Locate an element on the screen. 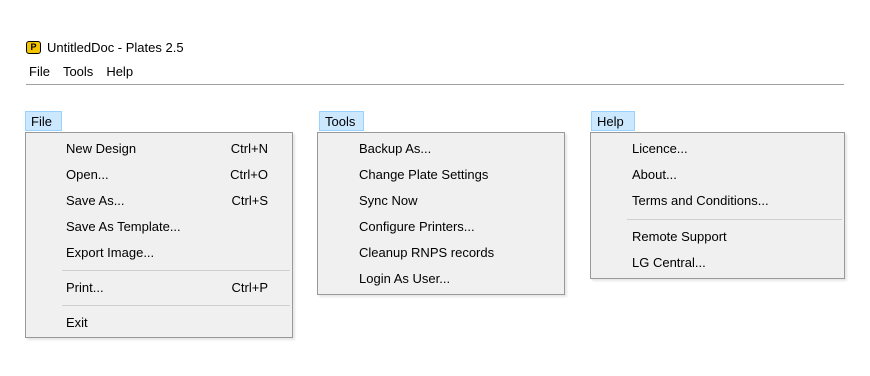 The width and height of the screenshot is (870, 376). menu-bar: File Tools Help is located at coordinates (81, 72).